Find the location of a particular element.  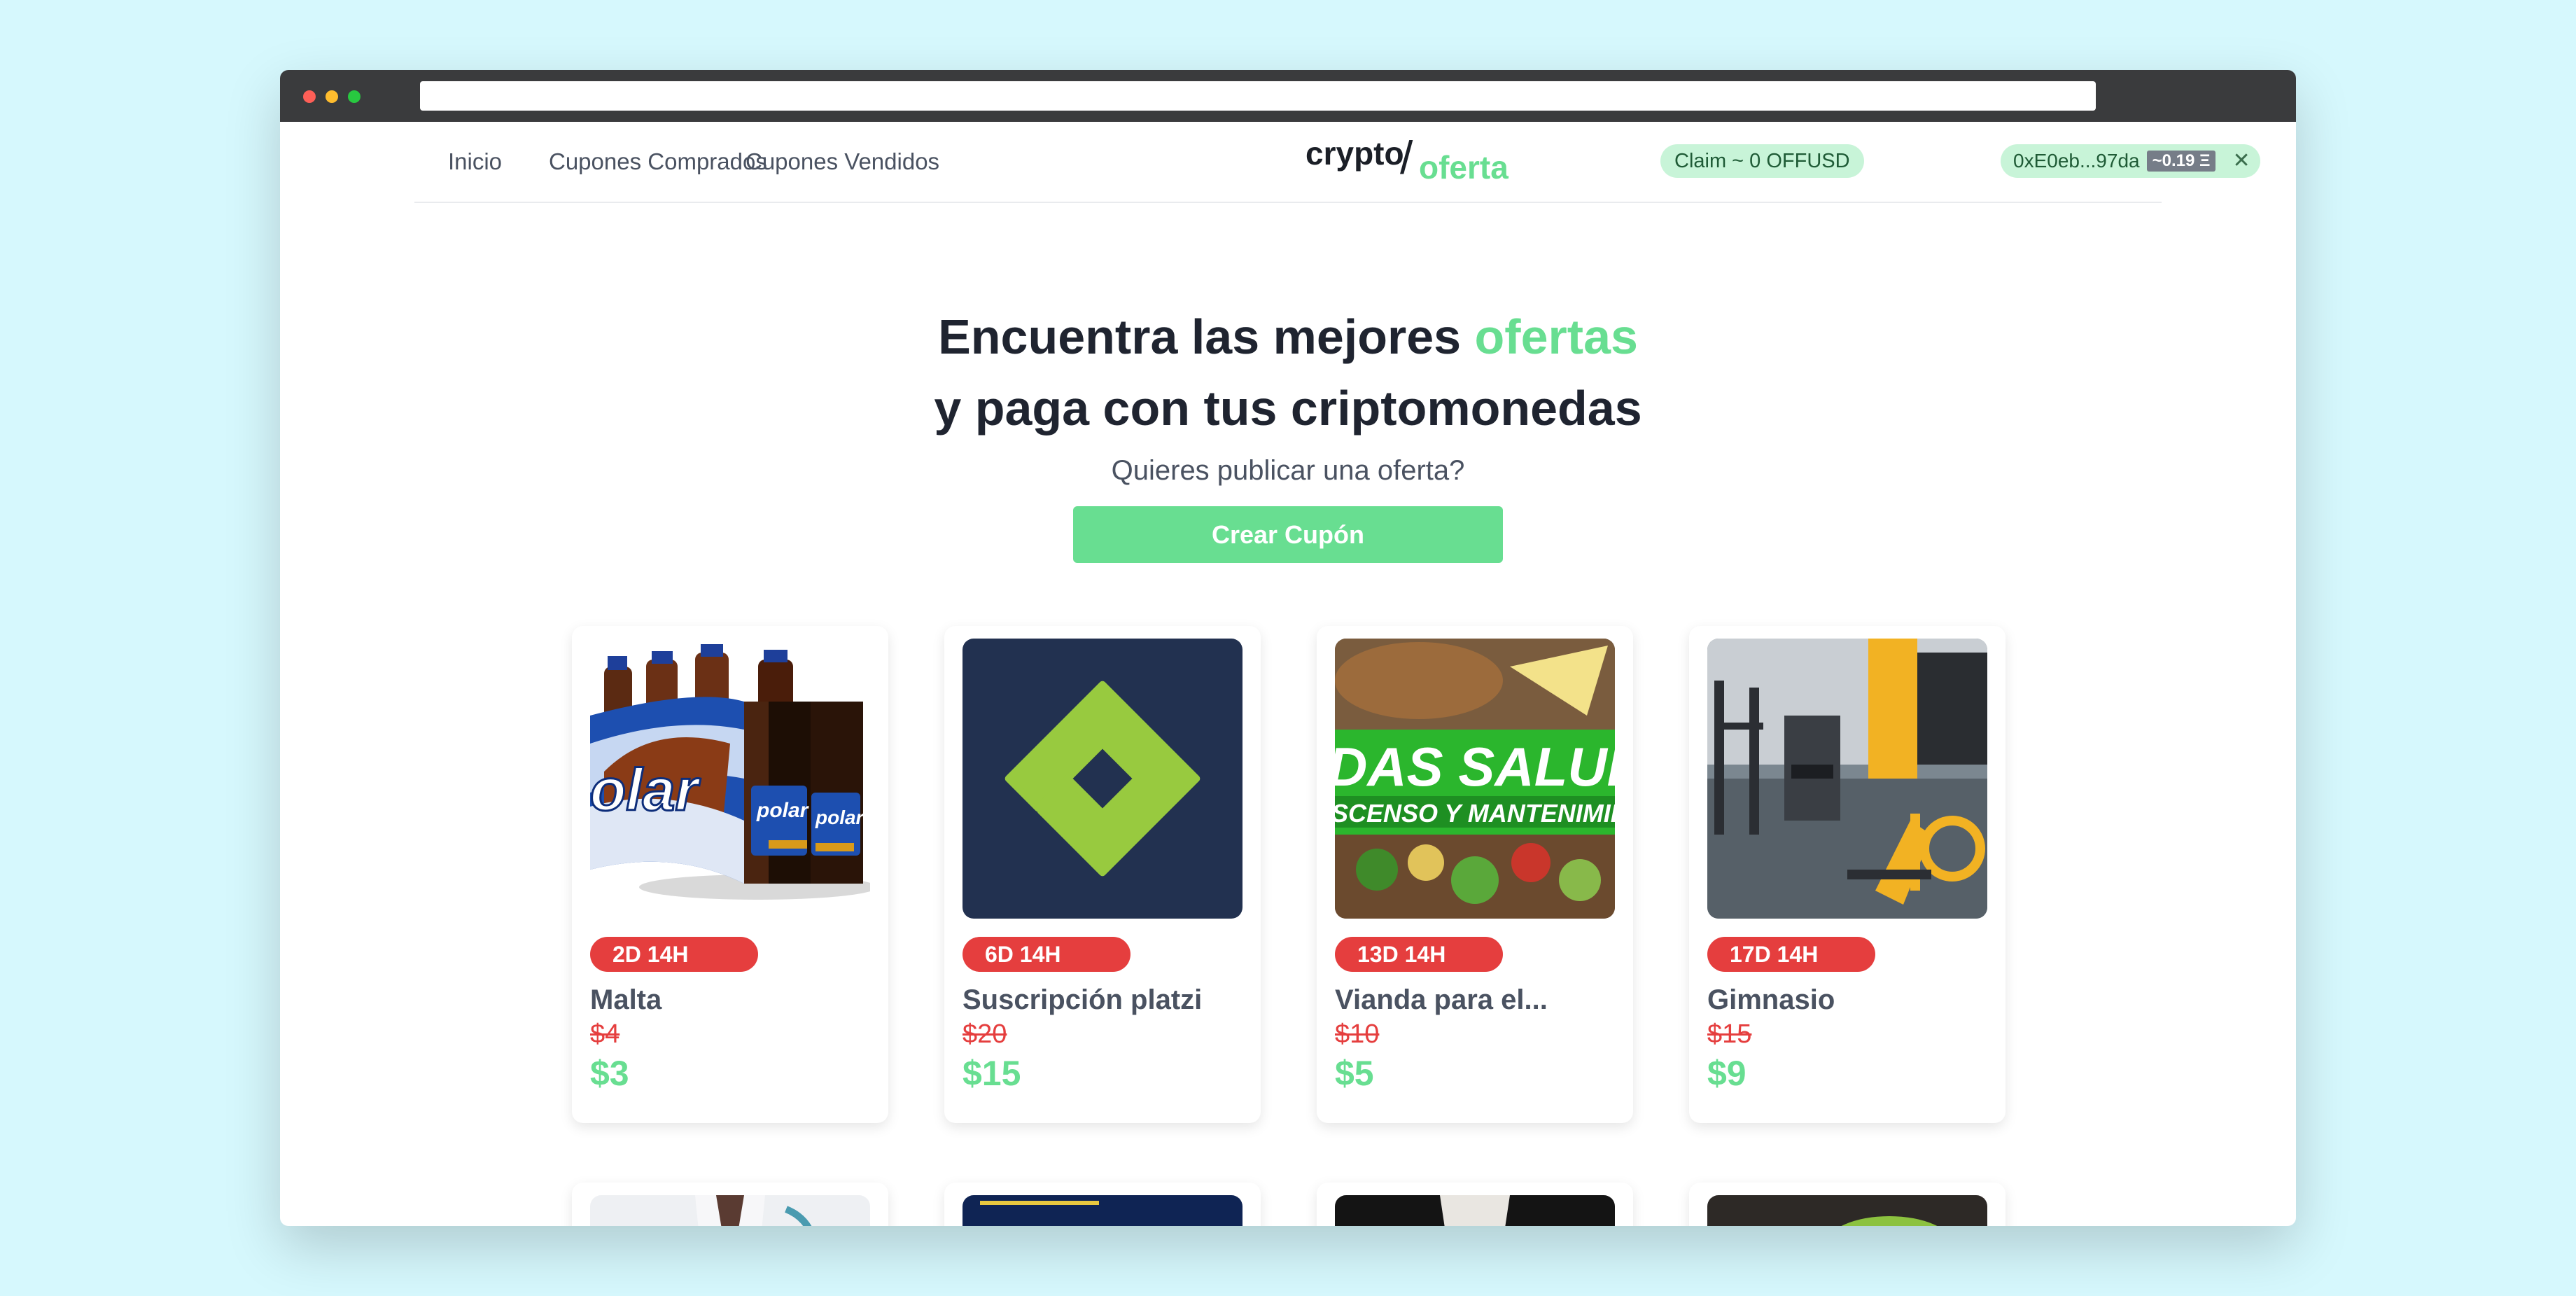

logo-slash: / is located at coordinates (1406, 157).